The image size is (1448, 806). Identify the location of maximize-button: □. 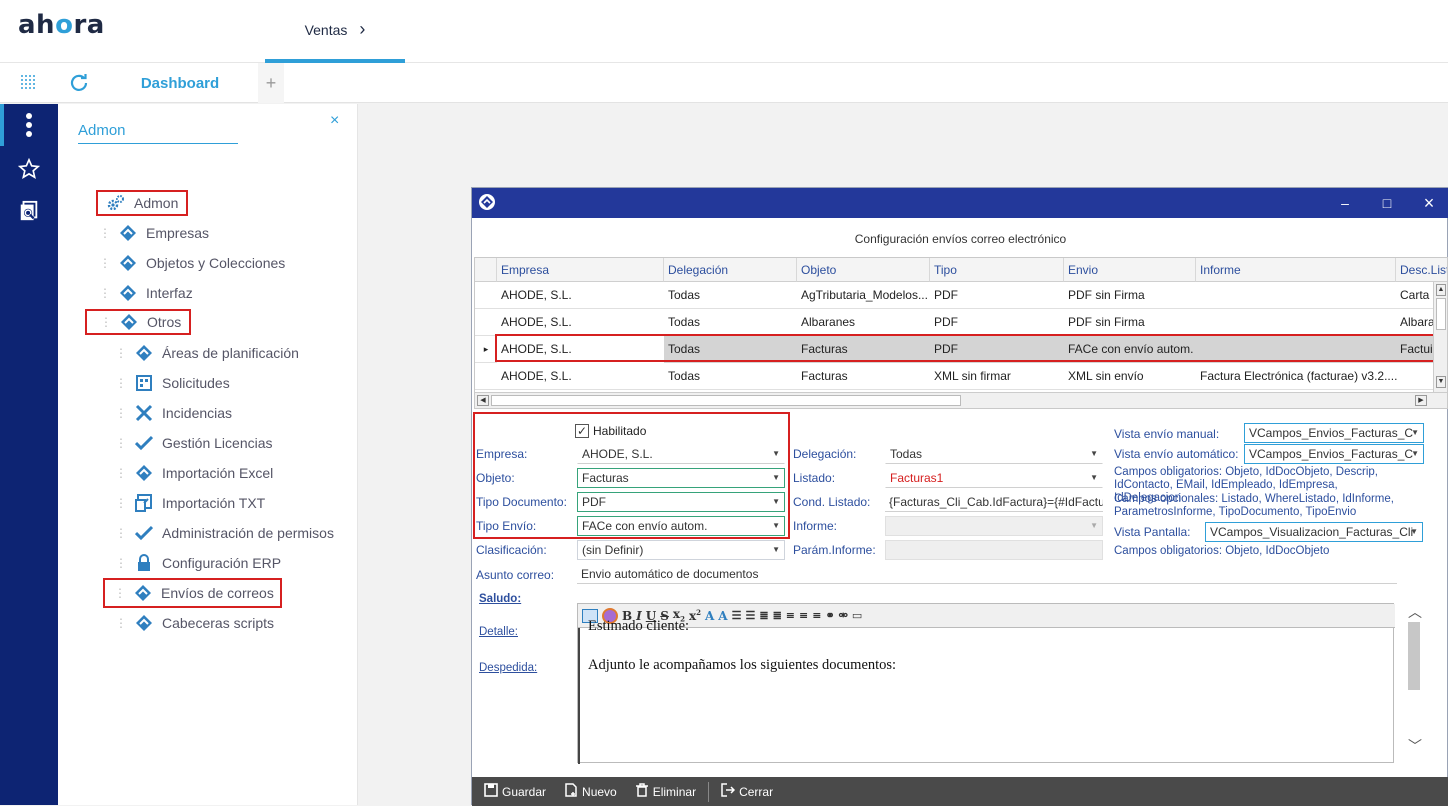
(1387, 203).